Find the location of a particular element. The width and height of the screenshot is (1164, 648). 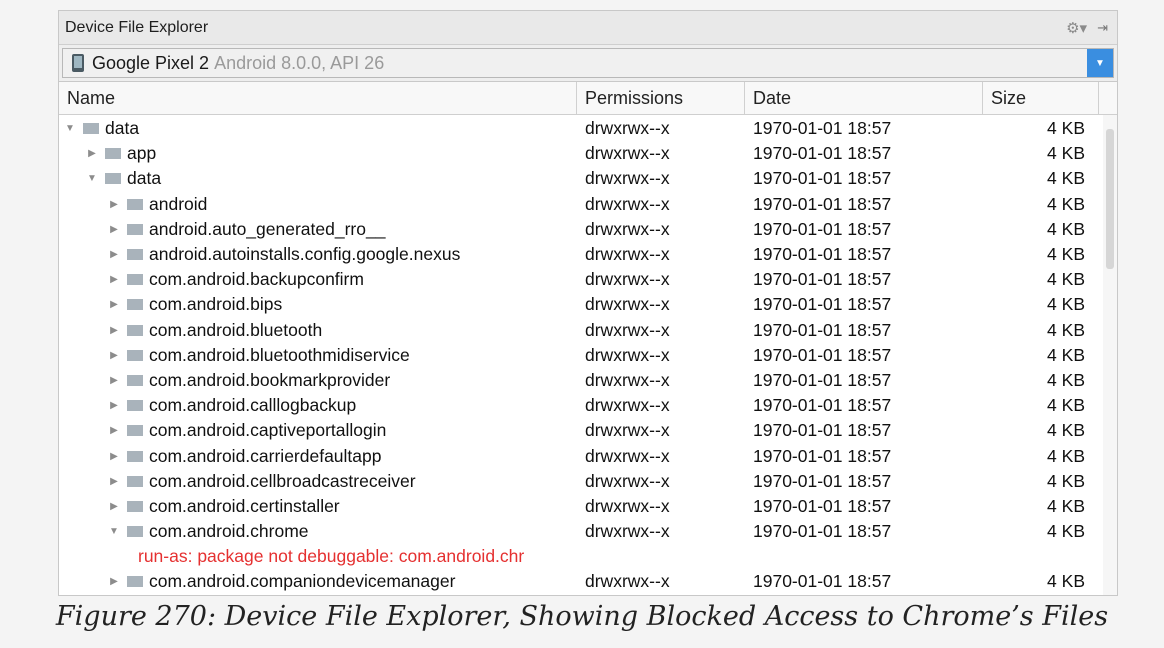

row-name: data is located at coordinates (144, 178).